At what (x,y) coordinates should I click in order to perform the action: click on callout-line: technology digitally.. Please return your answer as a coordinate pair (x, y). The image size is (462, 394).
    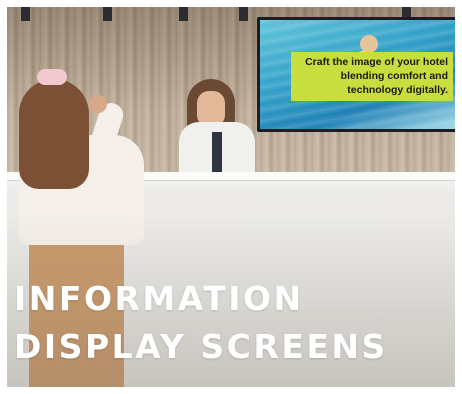
    Looking at the image, I should click on (397, 90).